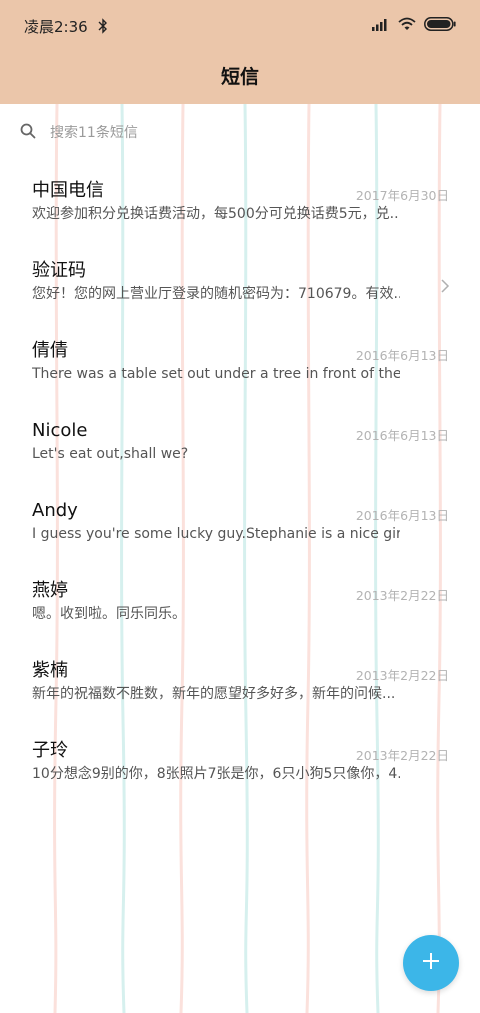  I want to click on search-bar, so click(240, 133).